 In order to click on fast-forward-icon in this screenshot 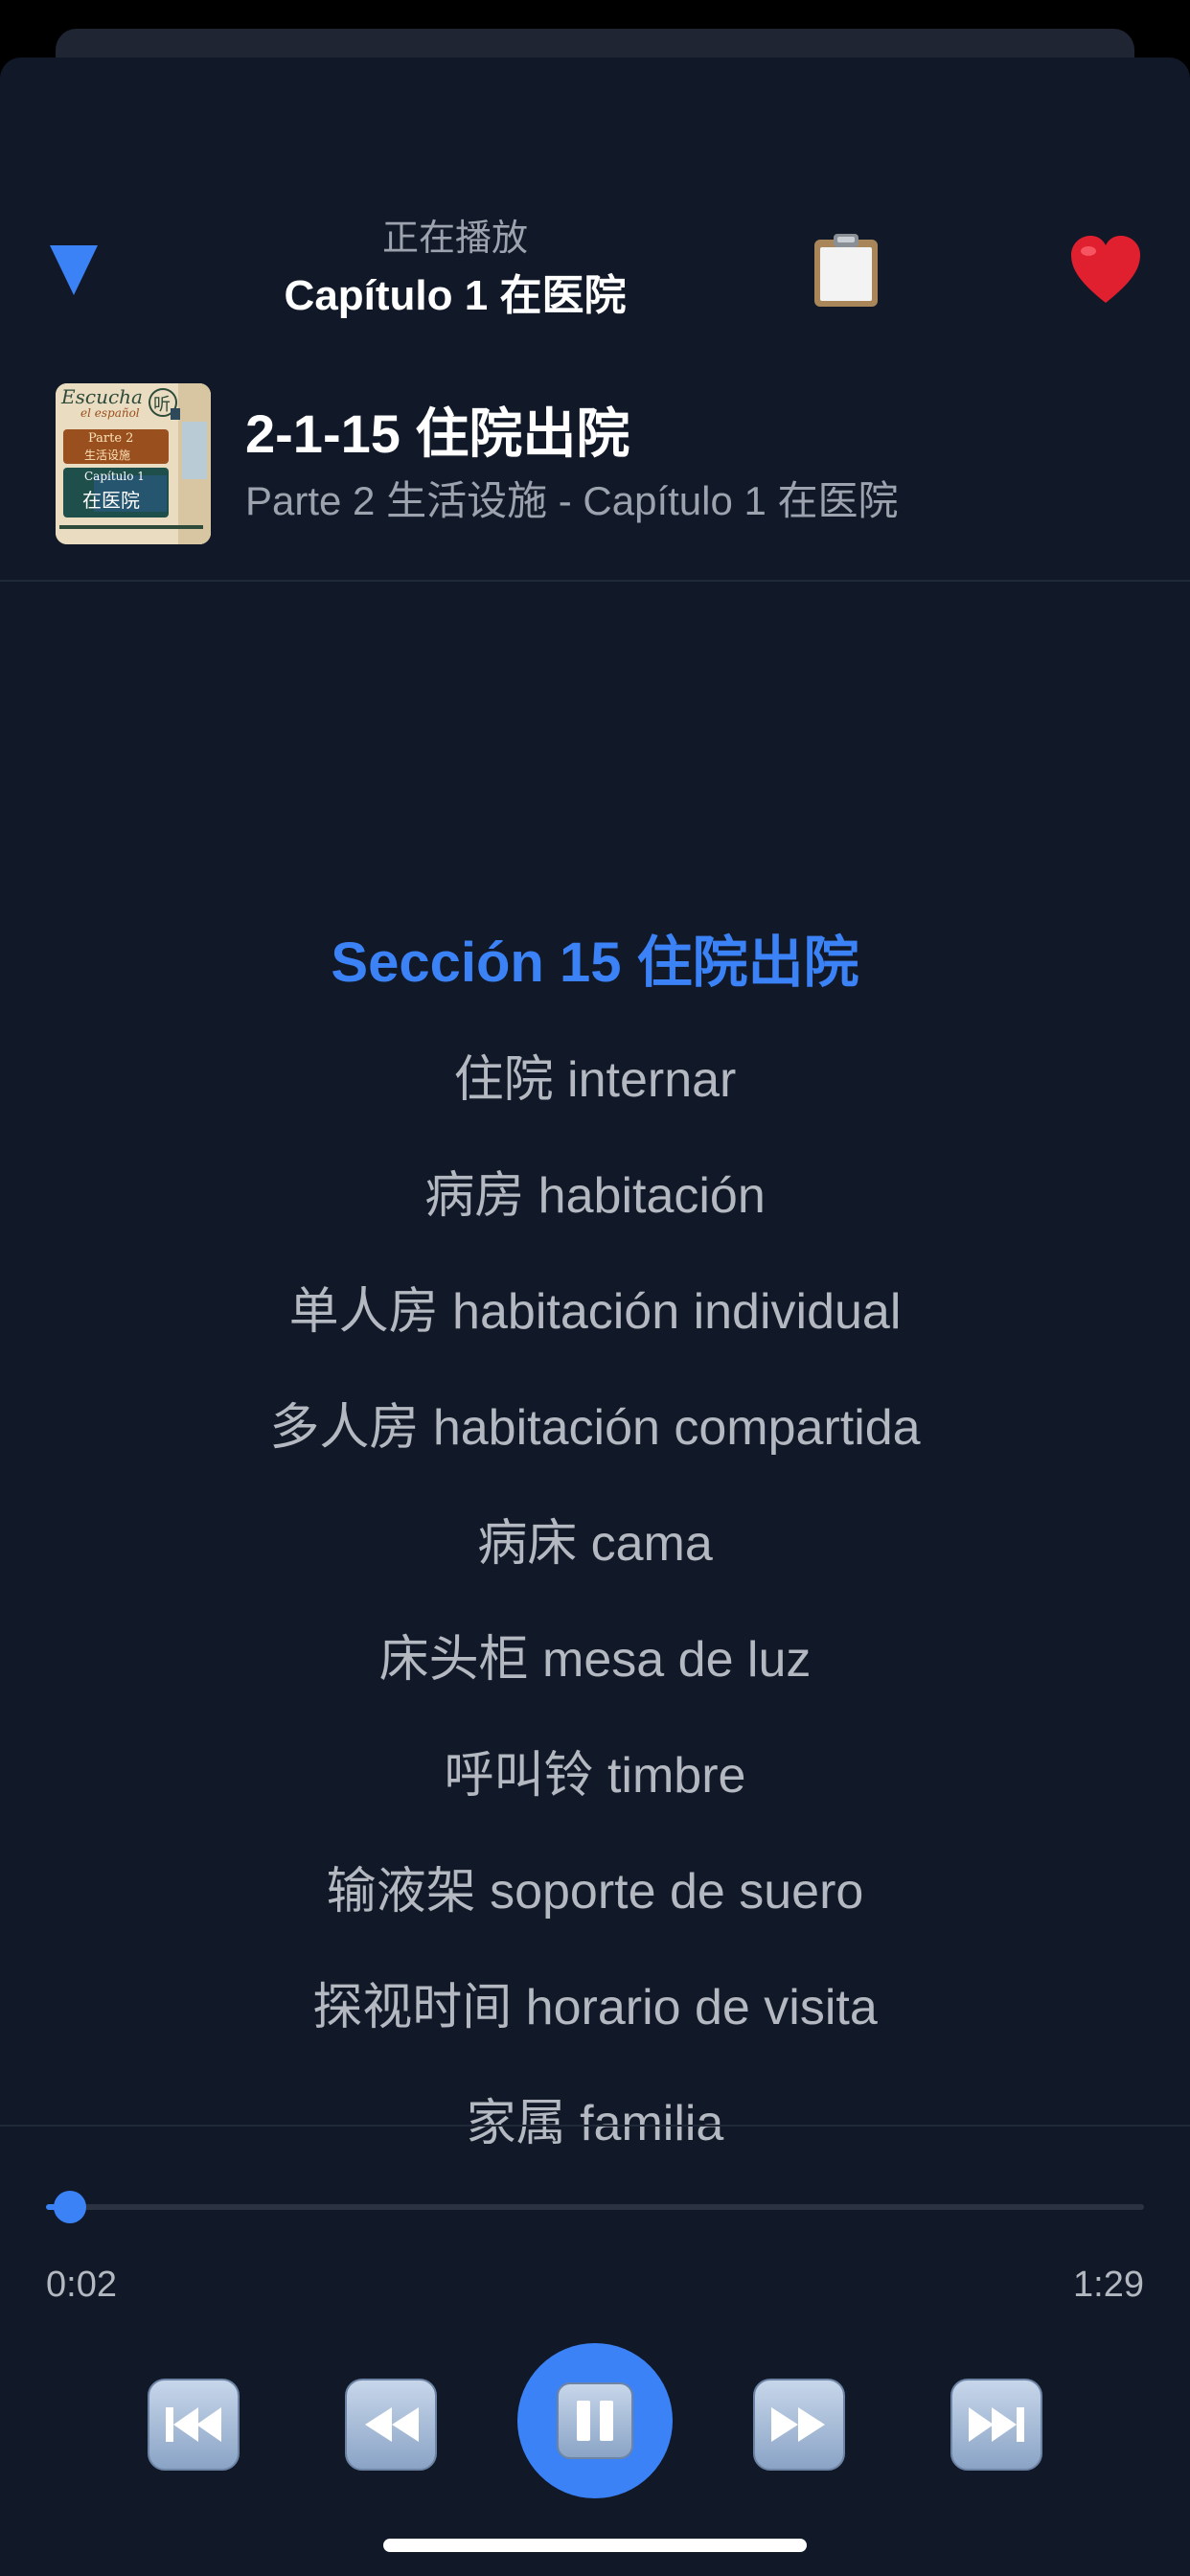, I will do `click(798, 2424)`.